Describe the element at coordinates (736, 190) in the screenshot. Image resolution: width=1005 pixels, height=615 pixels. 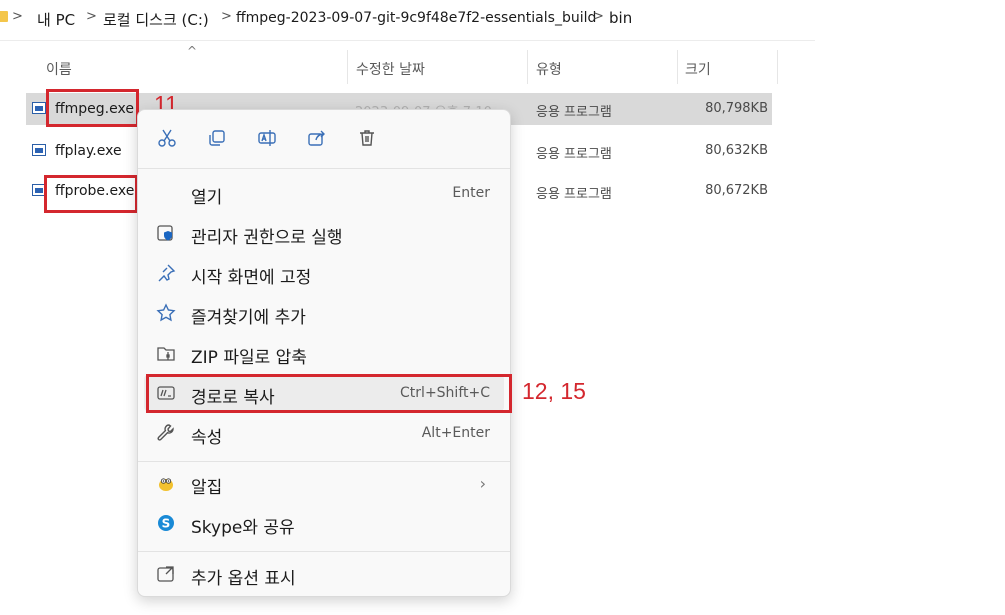
I see `file-size: 80,672KB` at that location.